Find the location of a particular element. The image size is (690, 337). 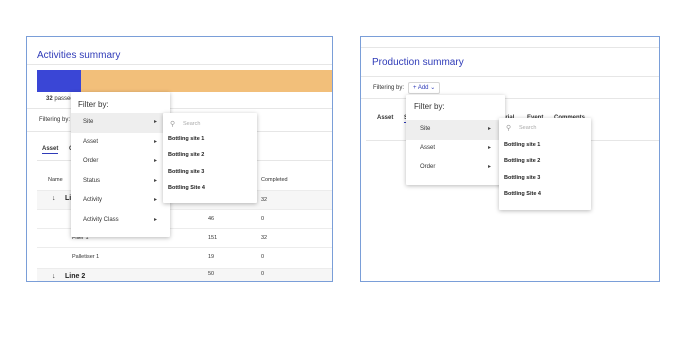

progress-bar-fill is located at coordinates (59, 81).